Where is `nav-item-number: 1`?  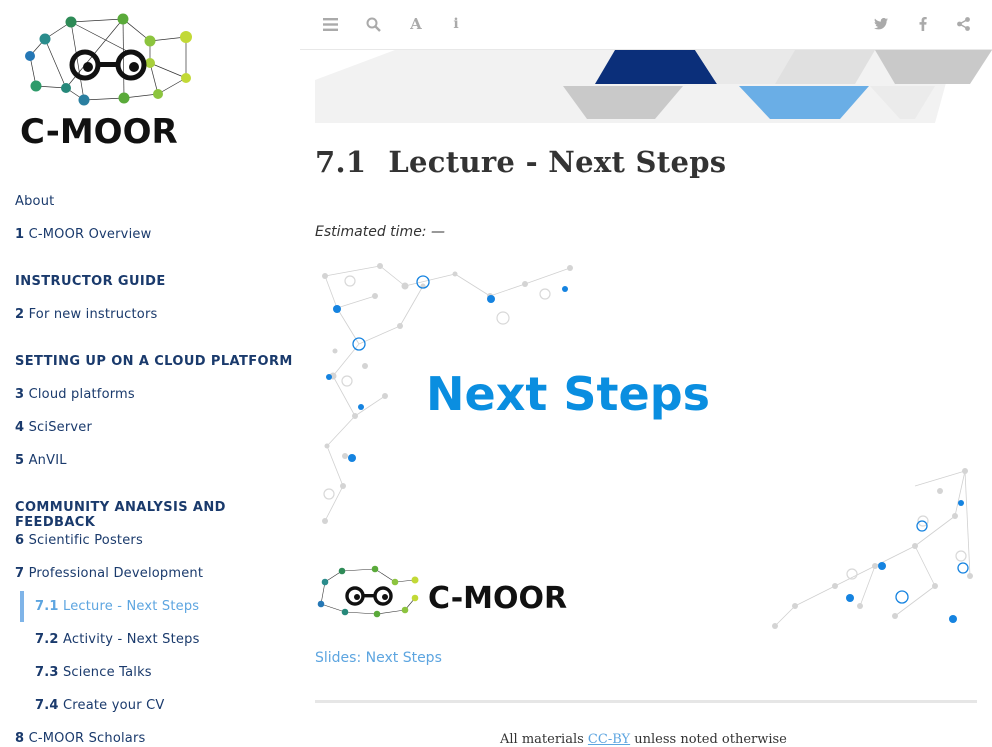 nav-item-number: 1 is located at coordinates (20, 234).